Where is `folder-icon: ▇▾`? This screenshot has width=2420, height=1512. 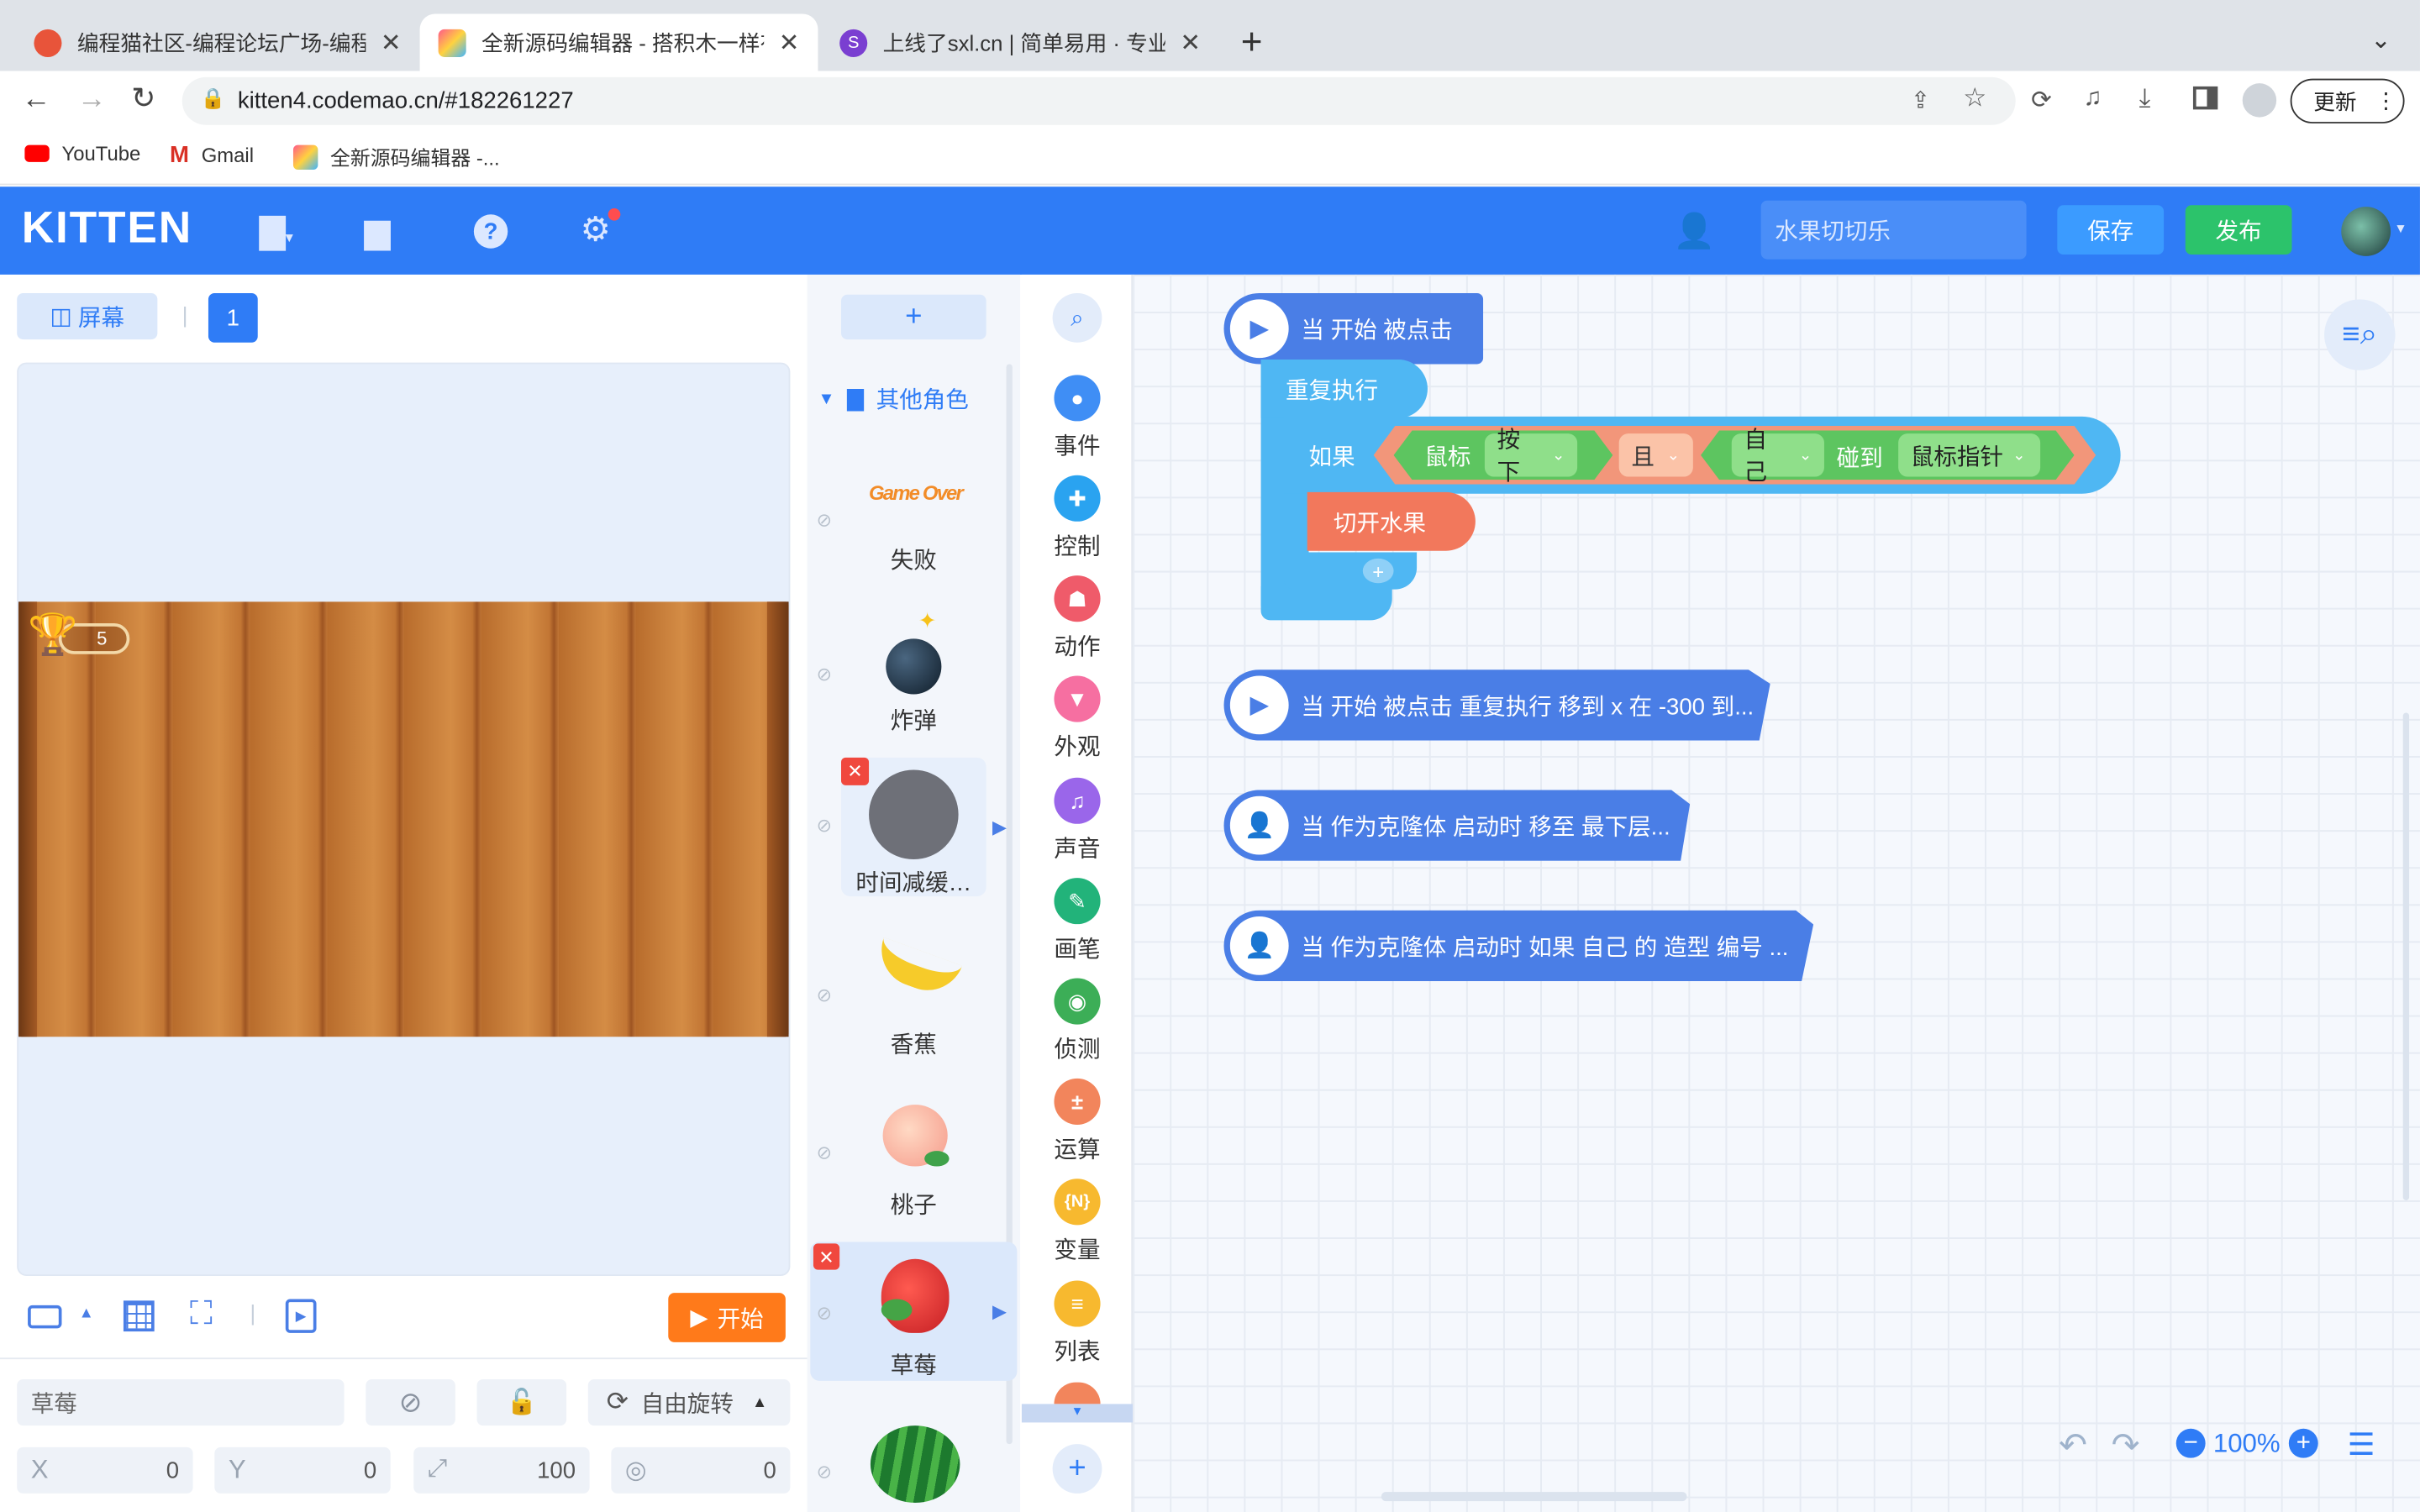
folder-icon: ▇▾ is located at coordinates (276, 232).